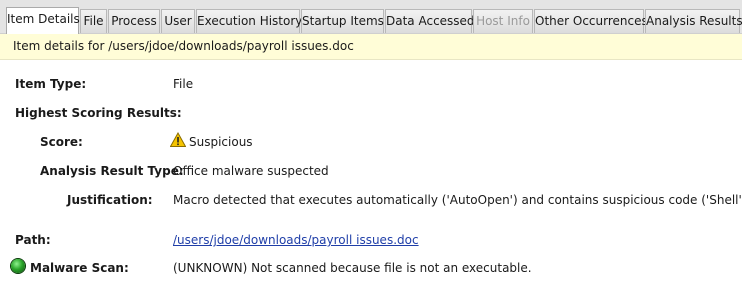 This screenshot has height=287, width=742. I want to click on tab-host-info: Host Info, so click(503, 21).